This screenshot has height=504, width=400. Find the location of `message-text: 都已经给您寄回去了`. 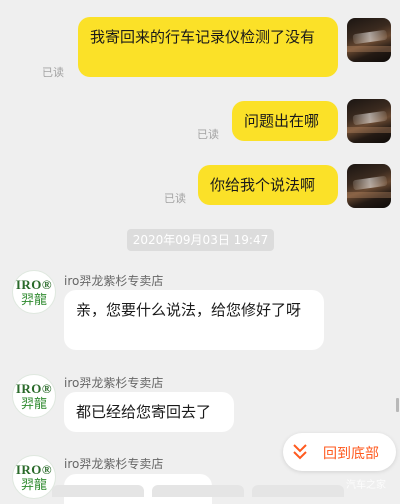

message-text: 都已经给您寄回去了 is located at coordinates (144, 412).